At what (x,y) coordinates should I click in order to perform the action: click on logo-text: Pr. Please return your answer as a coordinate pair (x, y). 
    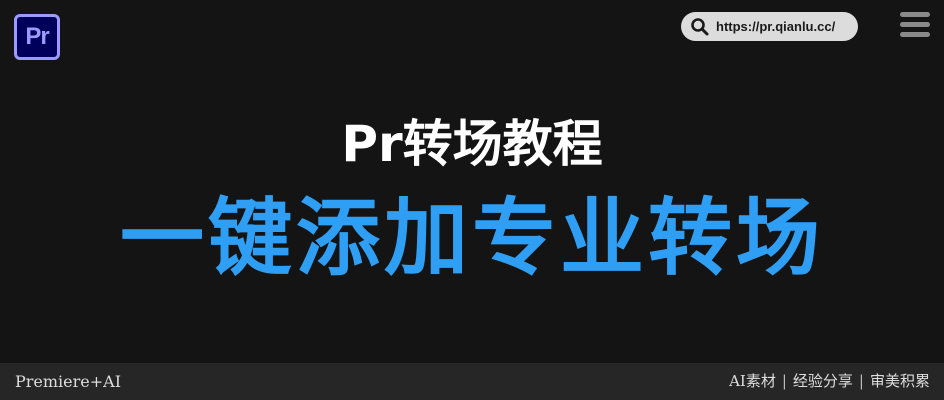
    Looking at the image, I should click on (37, 36).